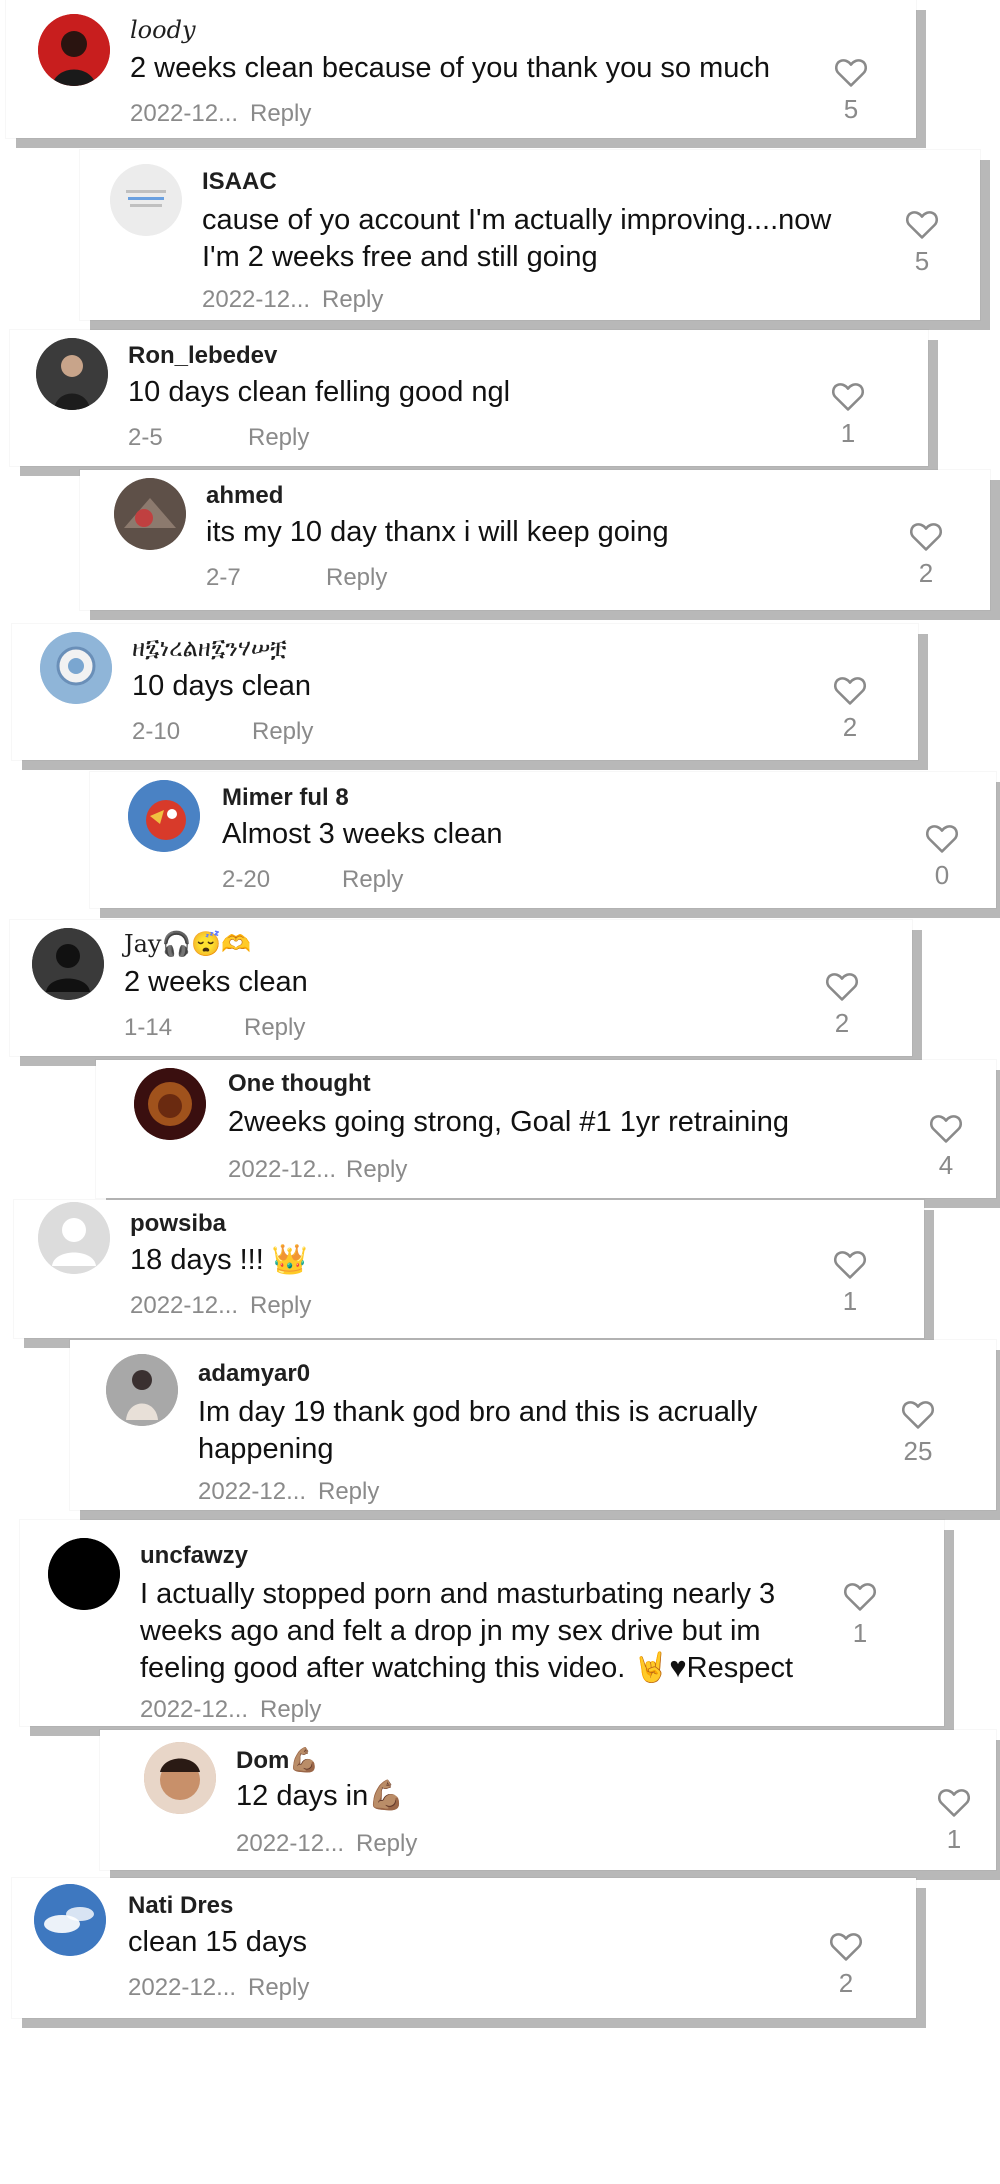 The height and width of the screenshot is (2184, 1000). I want to click on comment-username: Mimer ful 8, so click(285, 798).